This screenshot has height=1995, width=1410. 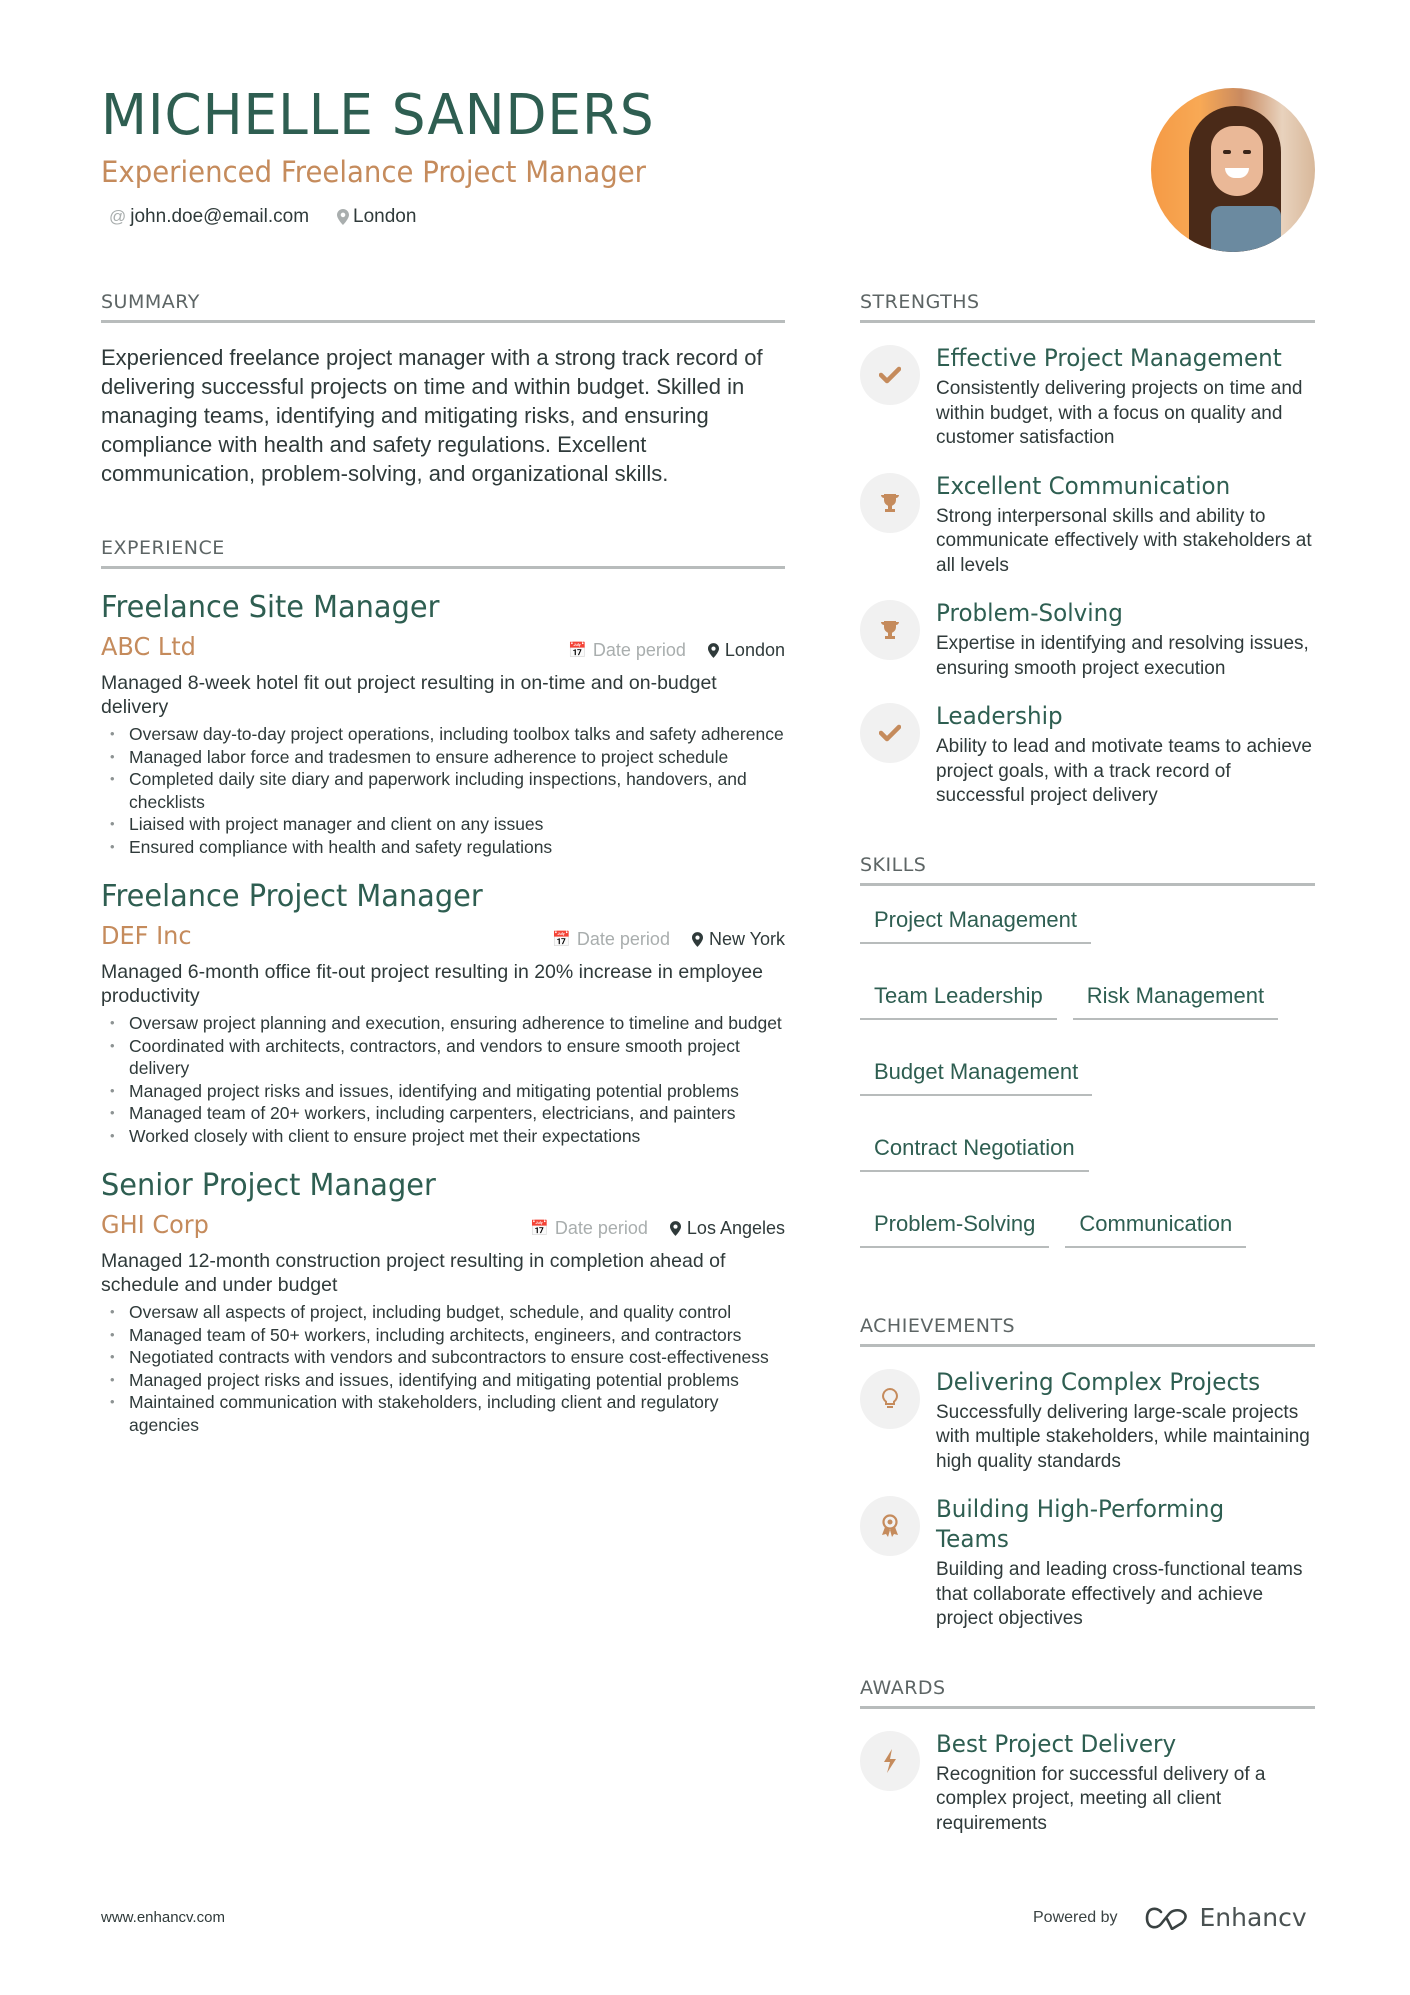 What do you see at coordinates (385, 216) in the screenshot?
I see `location-text: London` at bounding box center [385, 216].